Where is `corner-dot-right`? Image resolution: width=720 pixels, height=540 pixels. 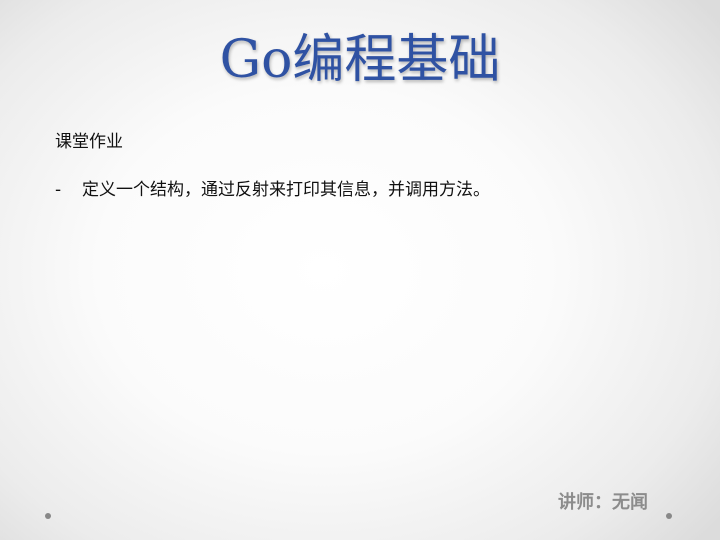
corner-dot-right is located at coordinates (669, 516).